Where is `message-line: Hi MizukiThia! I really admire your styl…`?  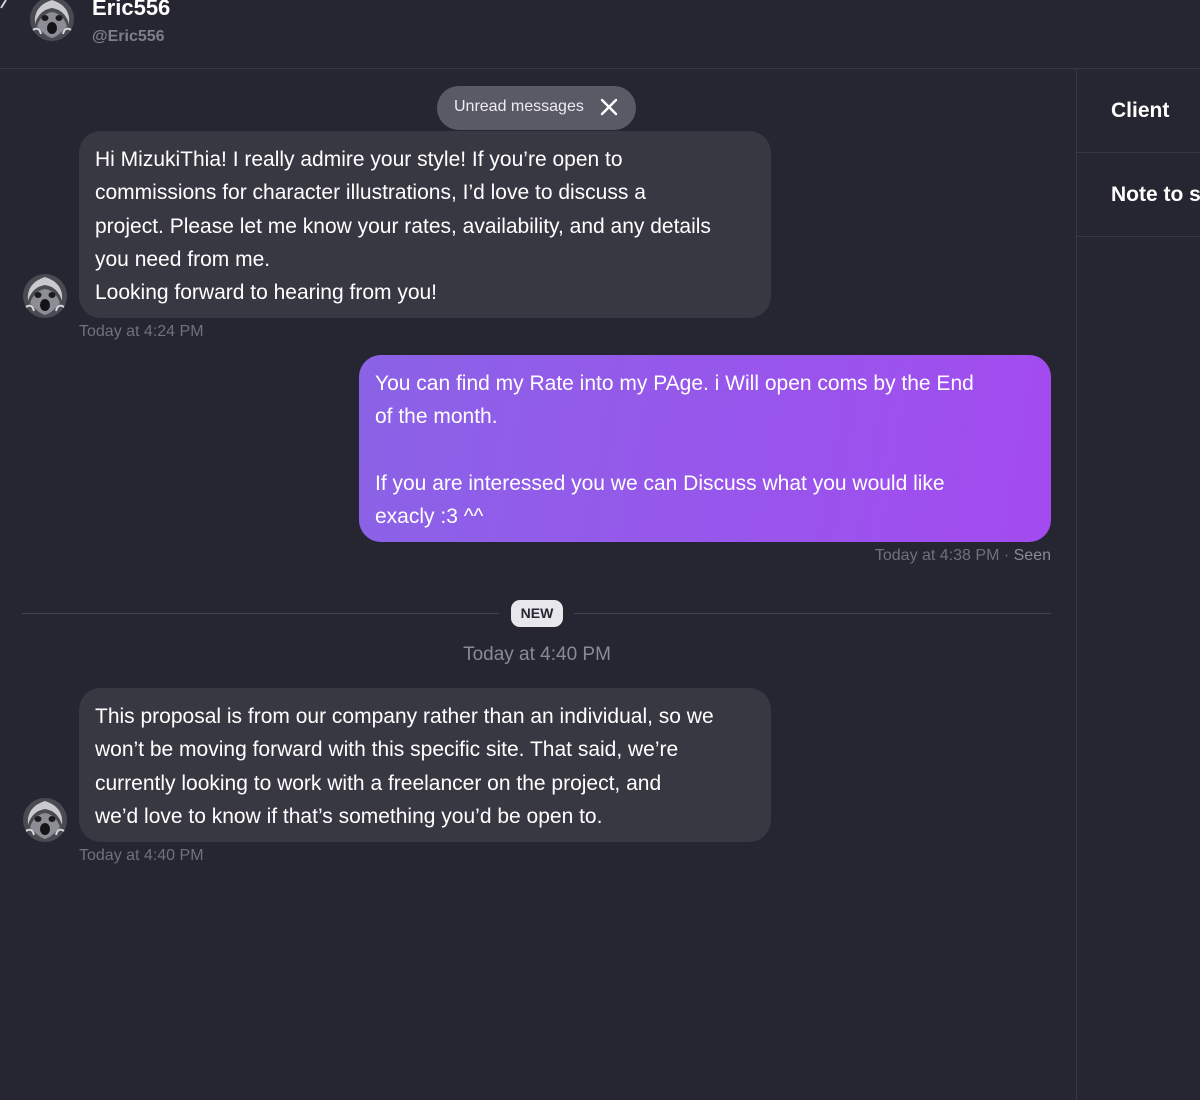 message-line: Hi MizukiThia! I really admire your styl… is located at coordinates (359, 159).